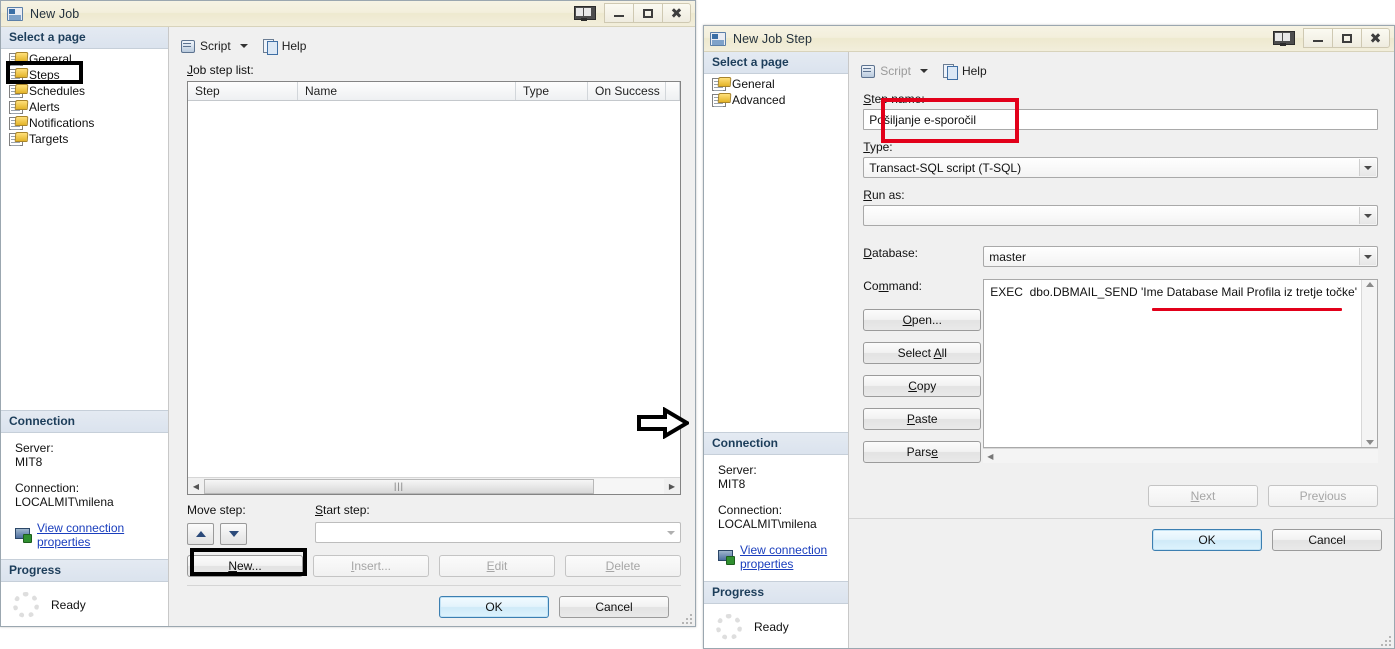 The height and width of the screenshot is (649, 1395). I want to click on sidebar-item-alerts: Alerts, so click(84, 107).